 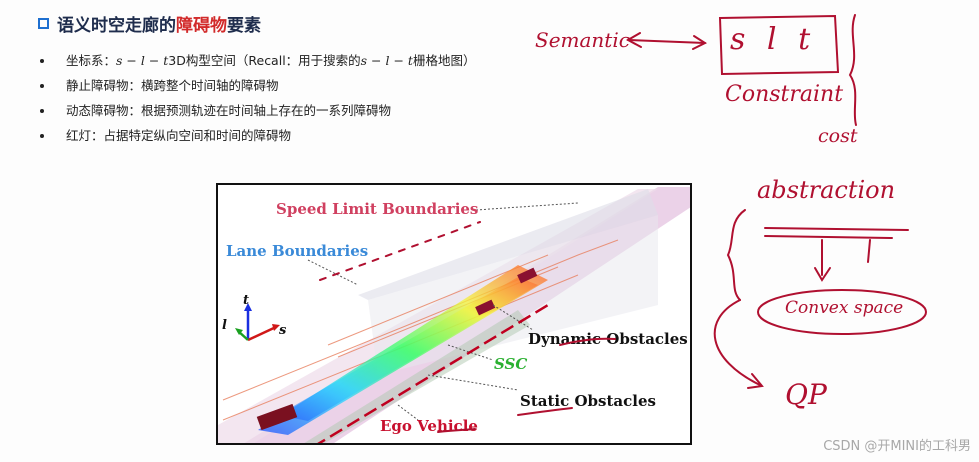 I want to click on convex-space-note: Convex space, so click(x=844, y=308).